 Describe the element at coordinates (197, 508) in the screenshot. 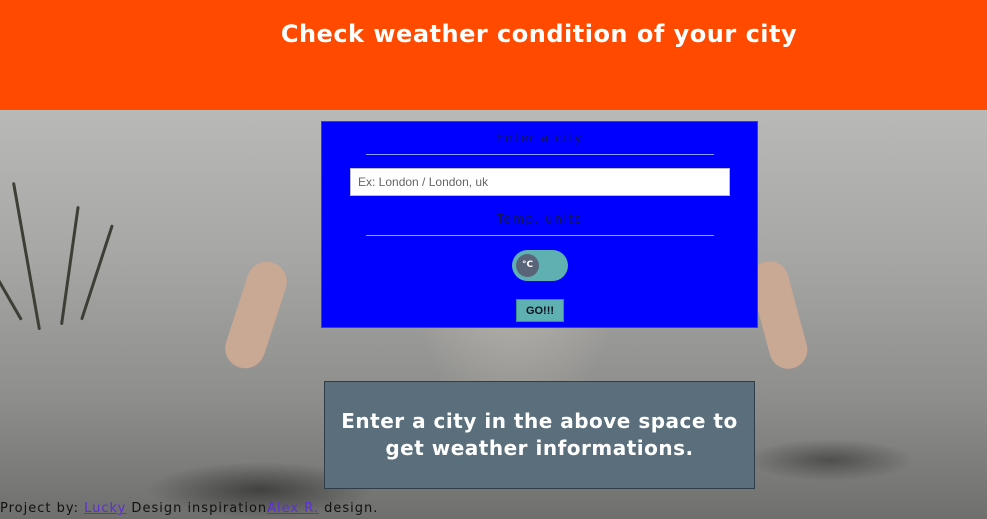

I see `footer-design-text: Design inspiration` at that location.